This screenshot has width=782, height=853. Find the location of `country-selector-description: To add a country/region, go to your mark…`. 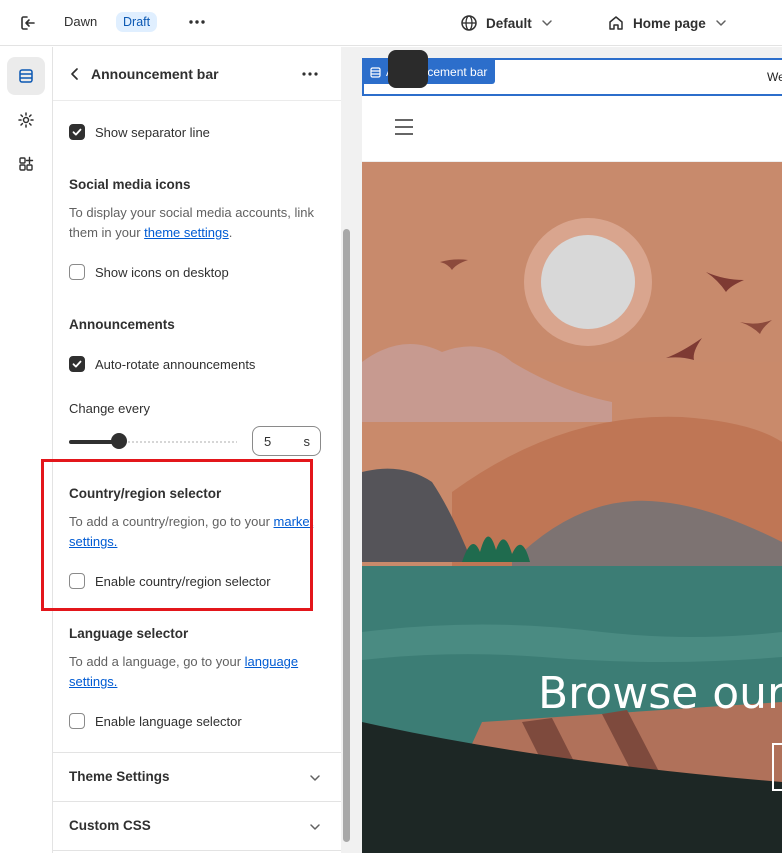

country-selector-description: To add a country/region, go to your mark… is located at coordinates (191, 531).